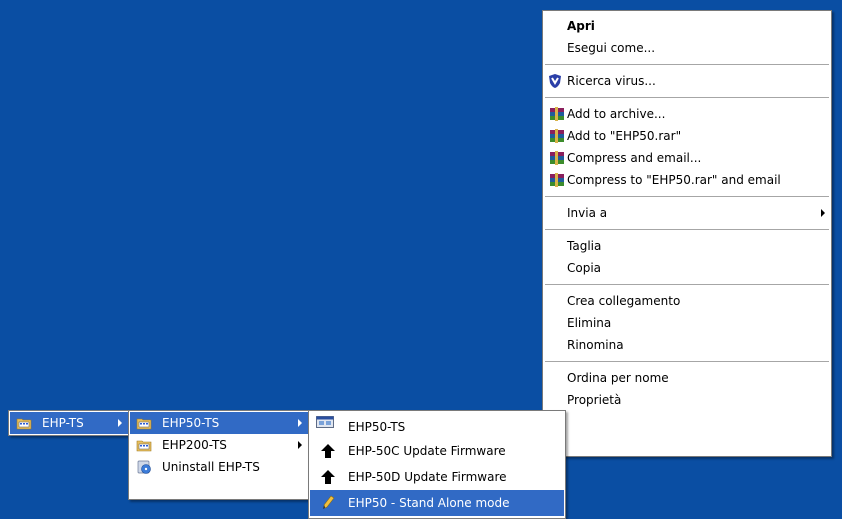 This screenshot has height=519, width=842. I want to click on menu-item-proprieta: Proprietà, so click(687, 400).